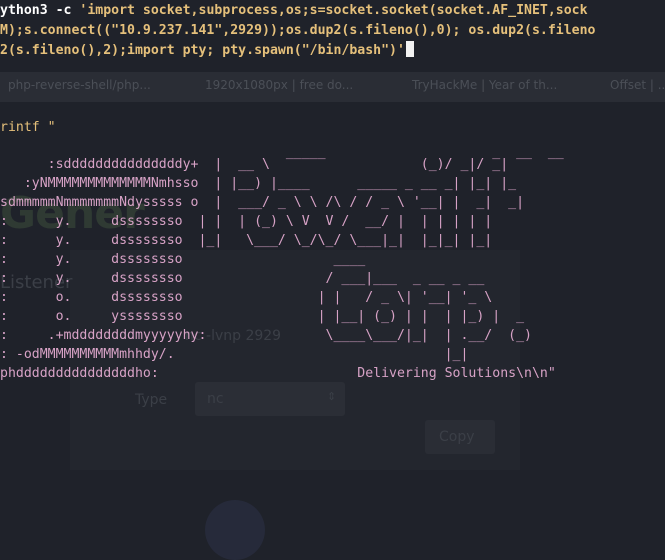 Image resolution: width=665 pixels, height=560 pixels. What do you see at coordinates (254, 164) in the screenshot?
I see `ascii-art-line: :sdddddddddddddddy+ | __ \ (_)/ _|/ _|` at bounding box center [254, 164].